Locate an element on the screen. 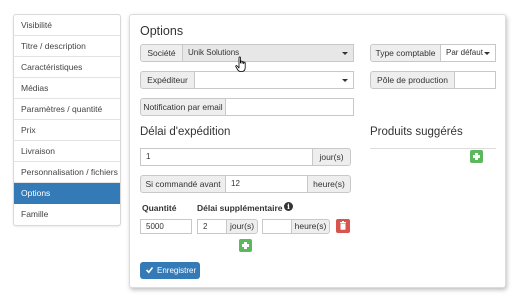 The width and height of the screenshot is (520, 302). sidebar-item-famille: Famille is located at coordinates (67, 214).